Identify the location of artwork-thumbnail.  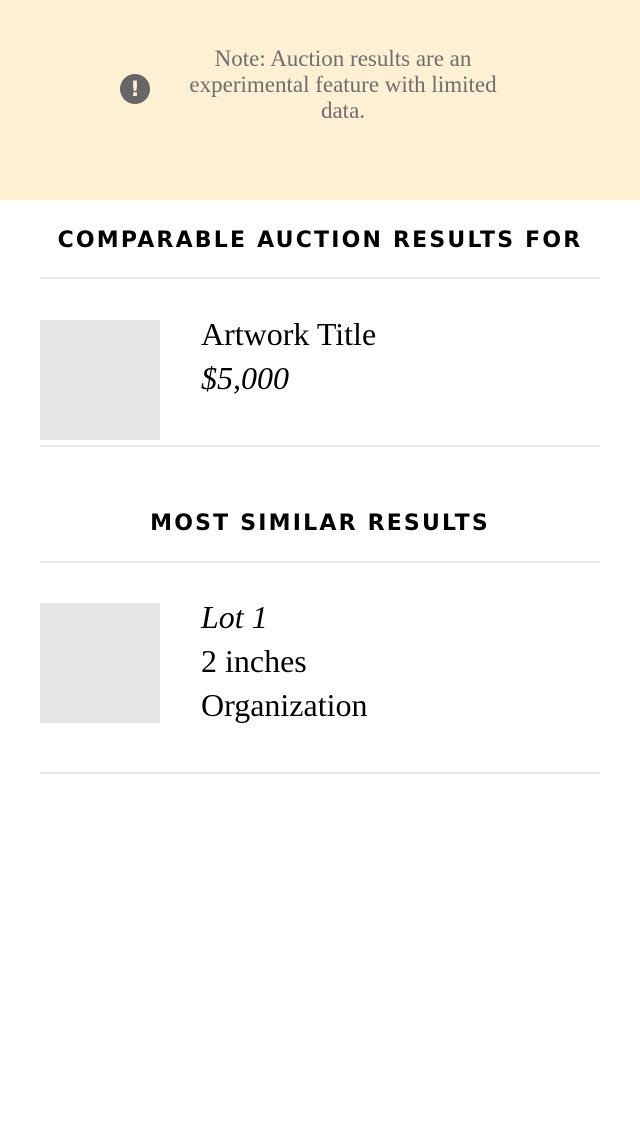
(100, 380).